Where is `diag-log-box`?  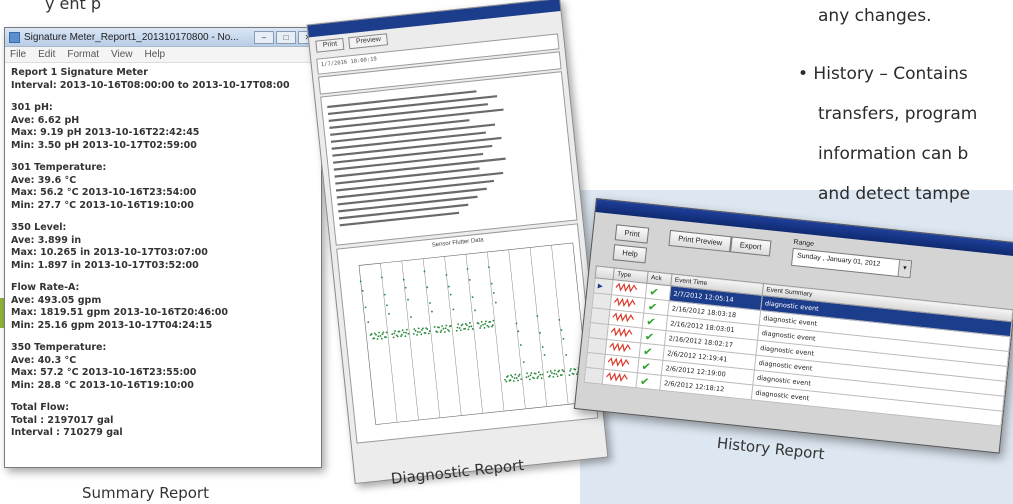
diag-log-box is located at coordinates (449, 158).